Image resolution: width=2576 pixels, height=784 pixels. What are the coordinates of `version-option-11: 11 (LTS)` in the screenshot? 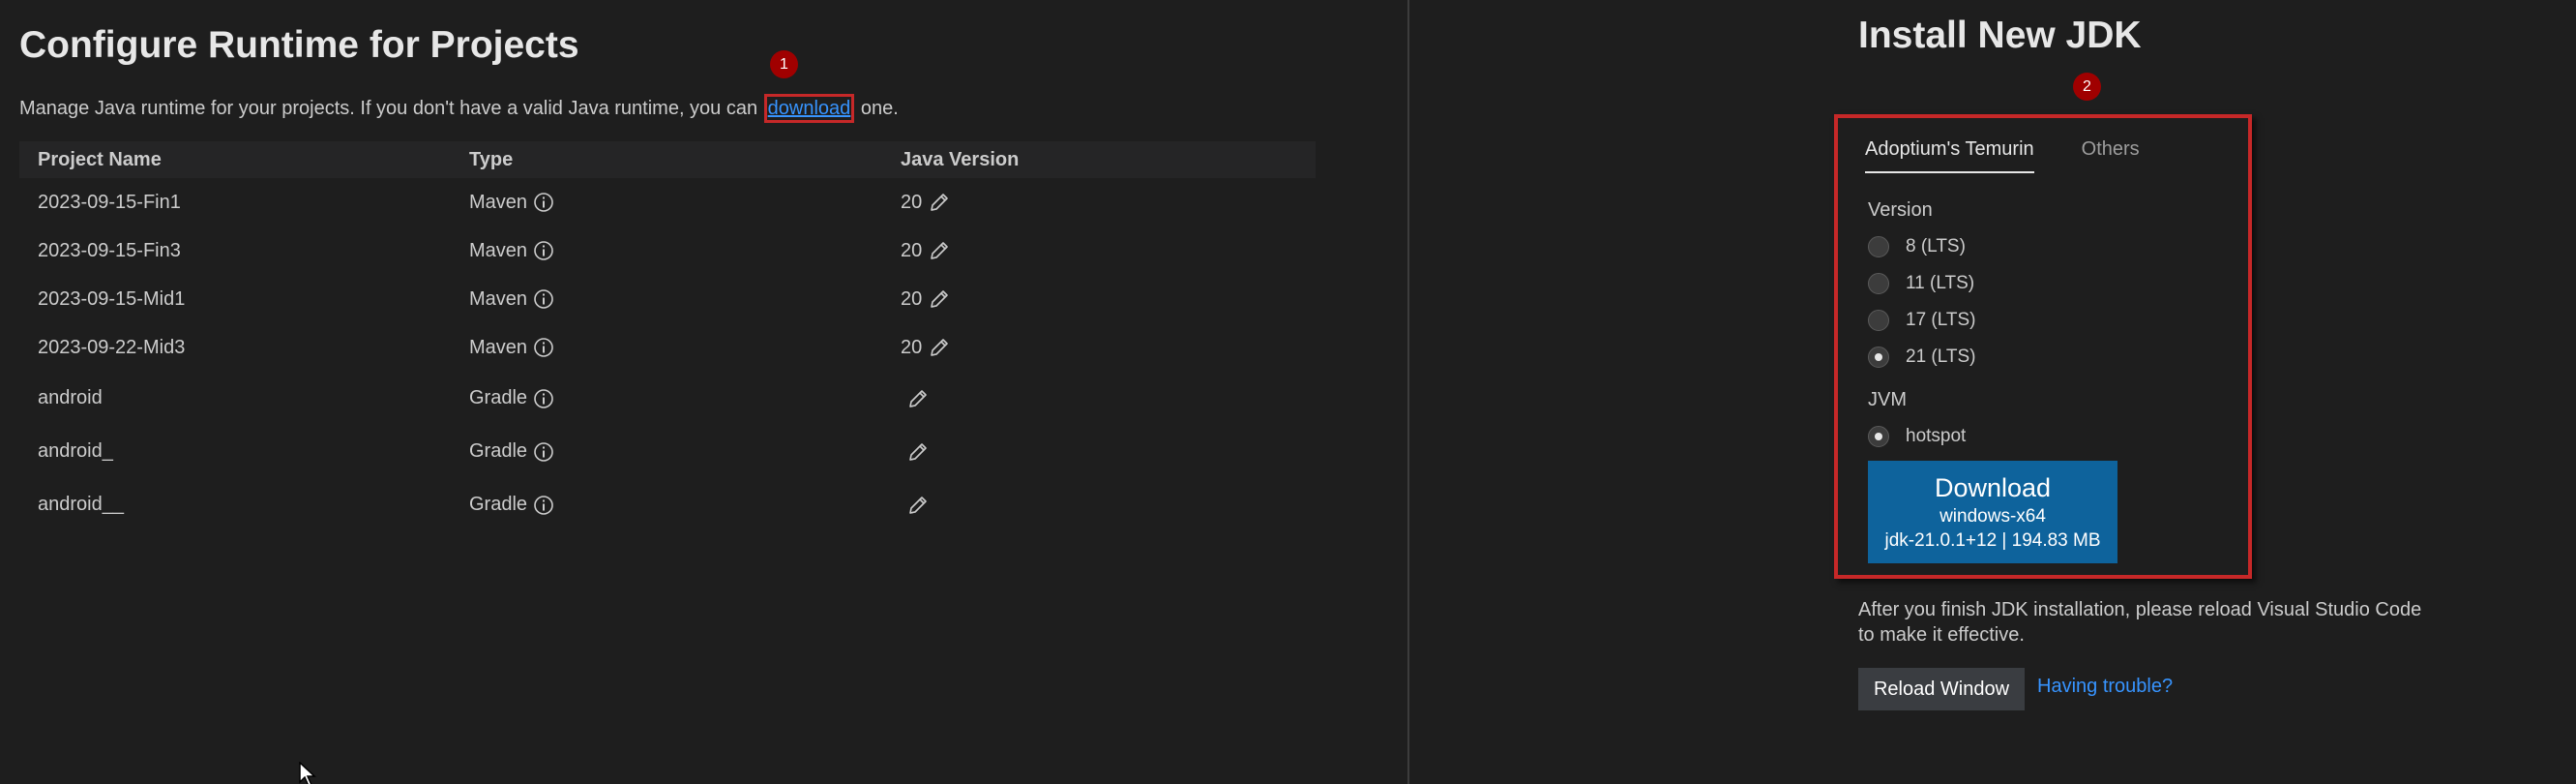 It's located at (1921, 283).